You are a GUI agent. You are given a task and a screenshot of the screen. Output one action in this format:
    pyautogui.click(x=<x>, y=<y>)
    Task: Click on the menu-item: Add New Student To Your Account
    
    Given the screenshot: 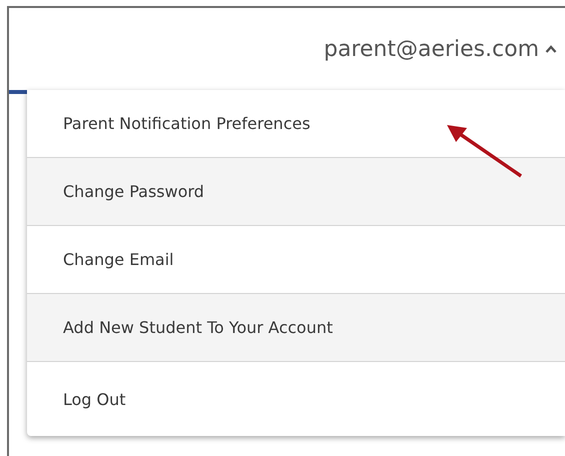 What is the action you would take?
    pyautogui.click(x=296, y=328)
    